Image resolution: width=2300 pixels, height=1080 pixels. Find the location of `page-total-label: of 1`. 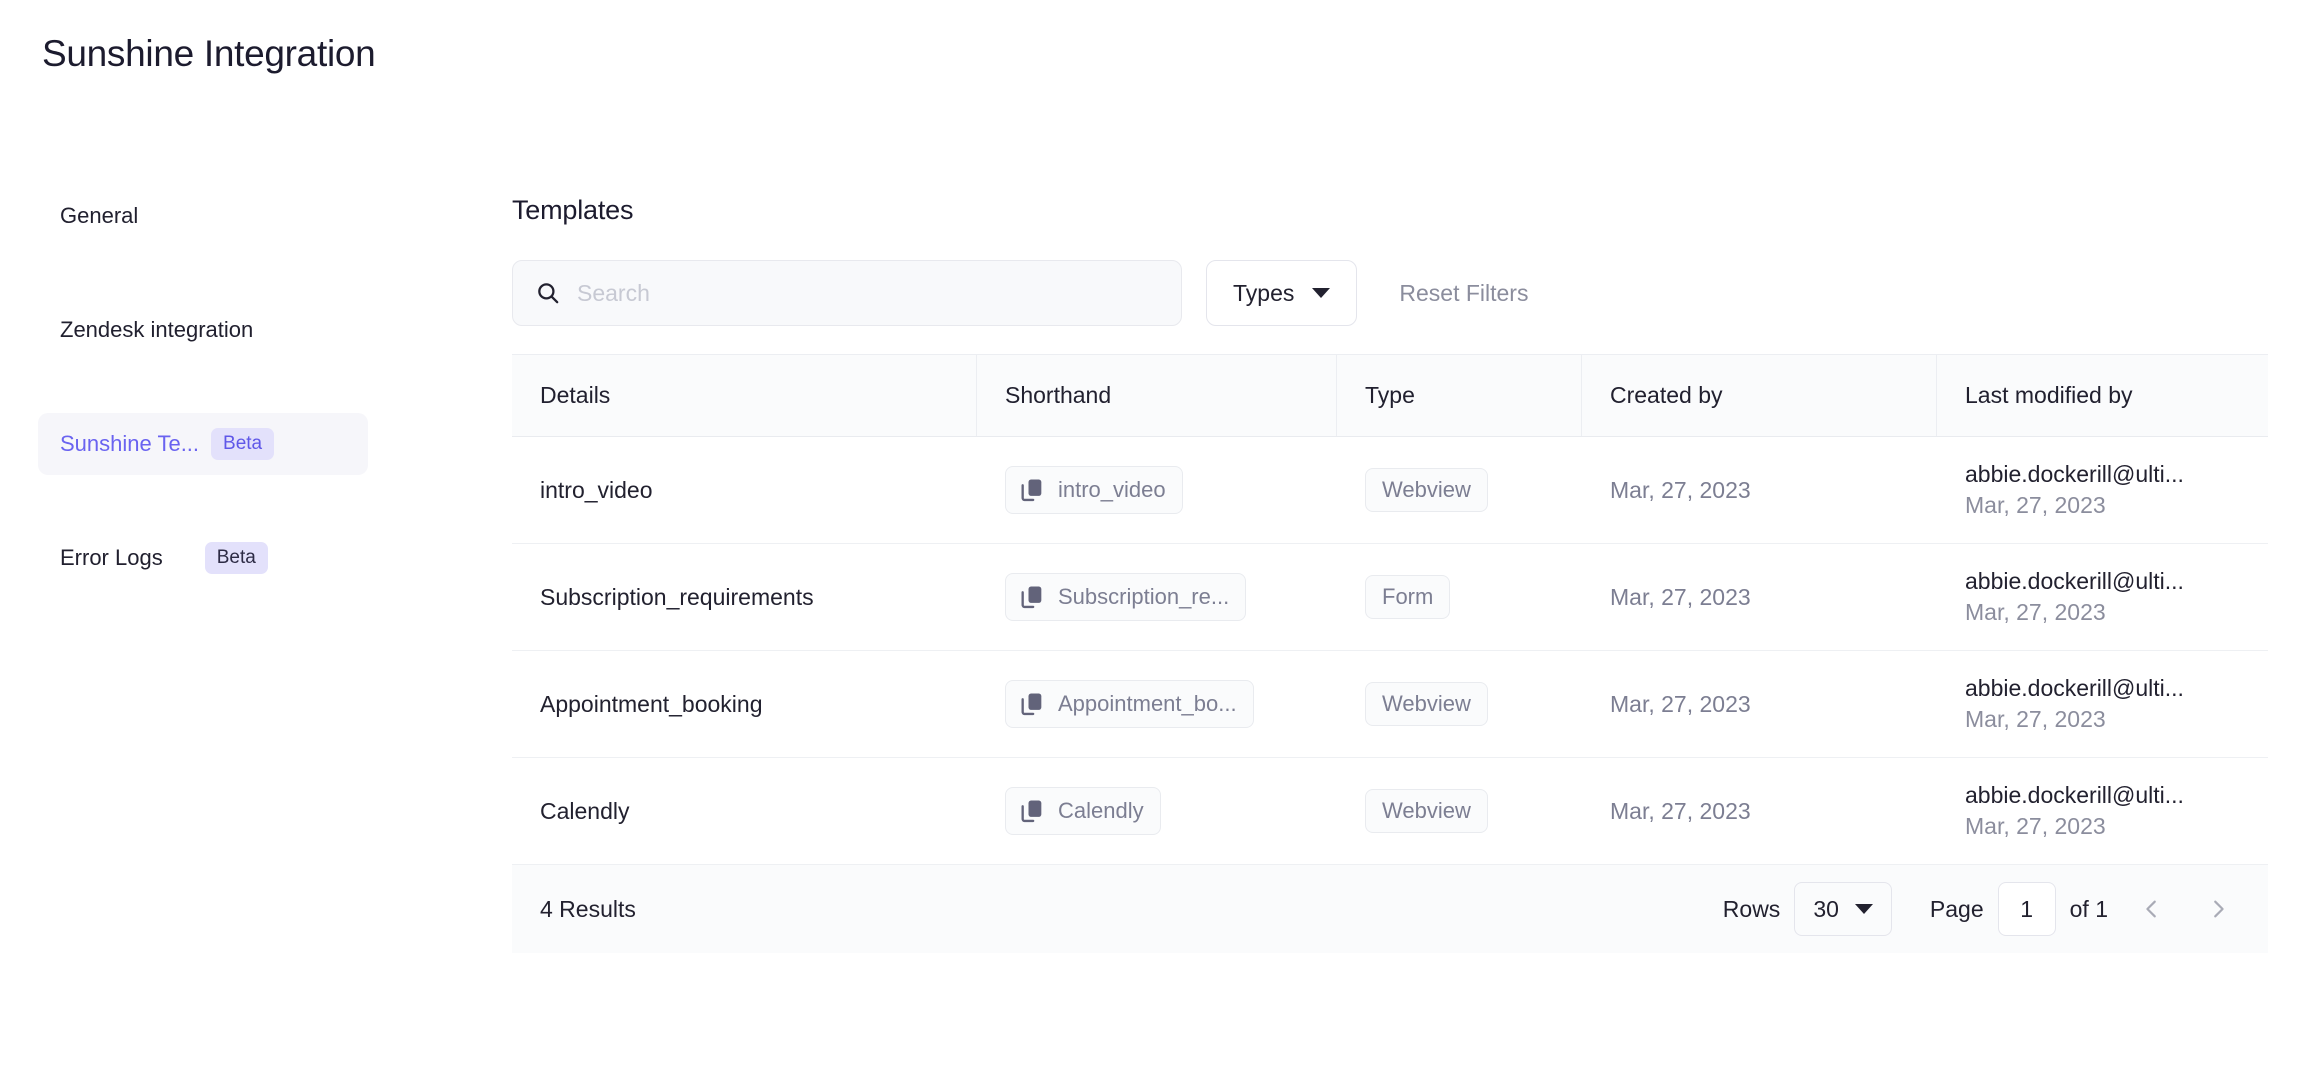

page-total-label: of 1 is located at coordinates (2088, 908).